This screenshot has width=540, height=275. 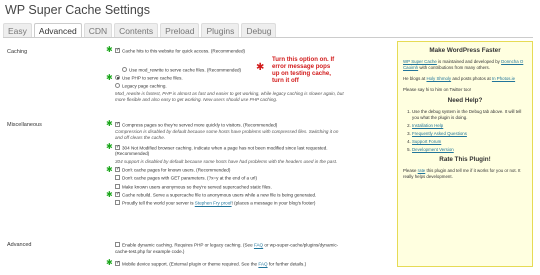 I want to click on option-use-php: Use PHP to serve cache files., so click(x=149, y=78).